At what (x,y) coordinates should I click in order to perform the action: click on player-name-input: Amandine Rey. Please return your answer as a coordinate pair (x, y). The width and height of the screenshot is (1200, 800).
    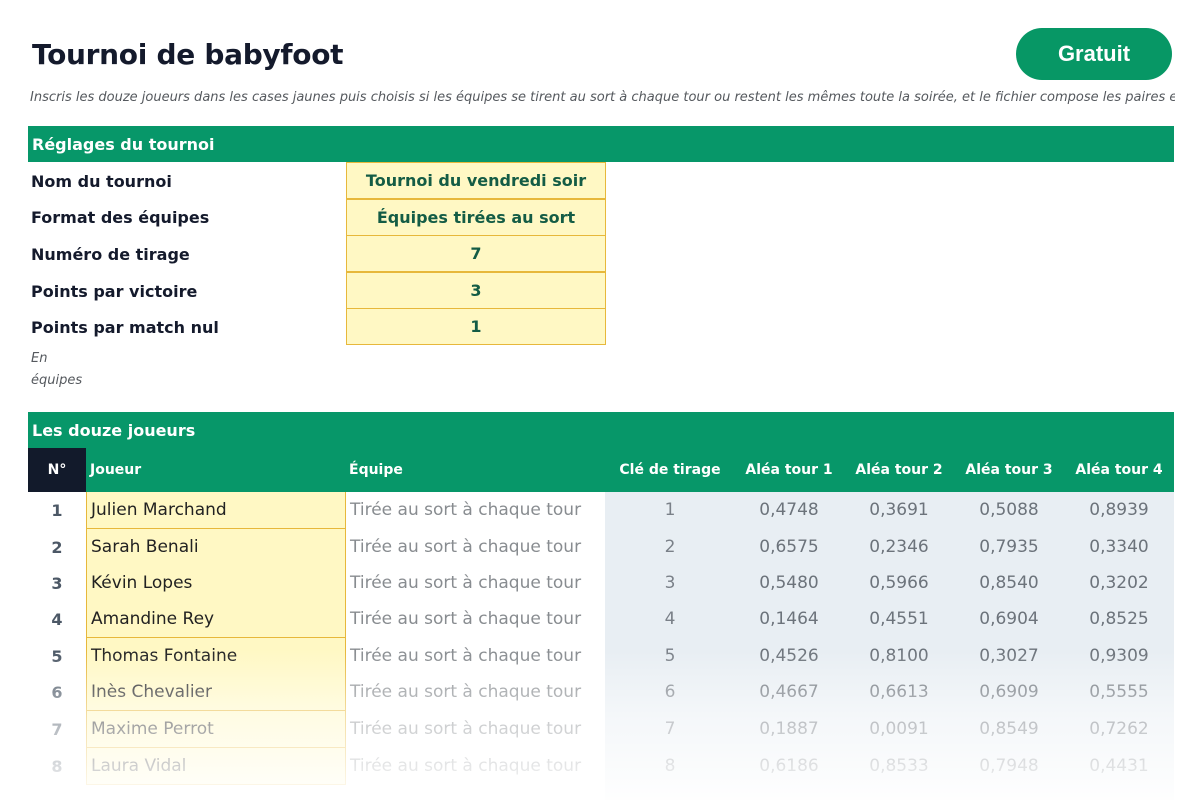
    Looking at the image, I should click on (216, 619).